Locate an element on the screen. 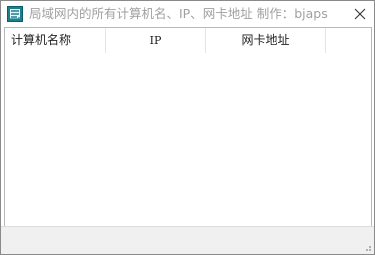  list-header: 计算机名称 IP 网卡地址 is located at coordinates (188, 40).